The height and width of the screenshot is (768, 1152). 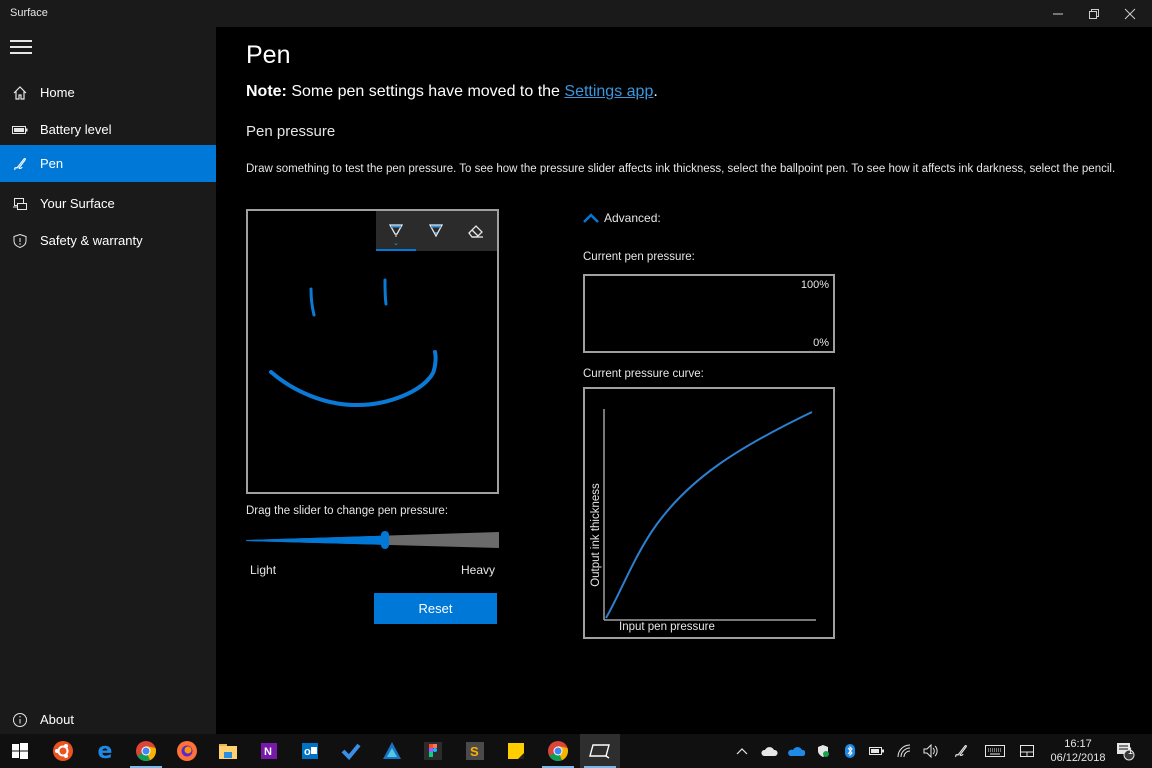 What do you see at coordinates (21, 41) in the screenshot?
I see `hamburger-icon` at bounding box center [21, 41].